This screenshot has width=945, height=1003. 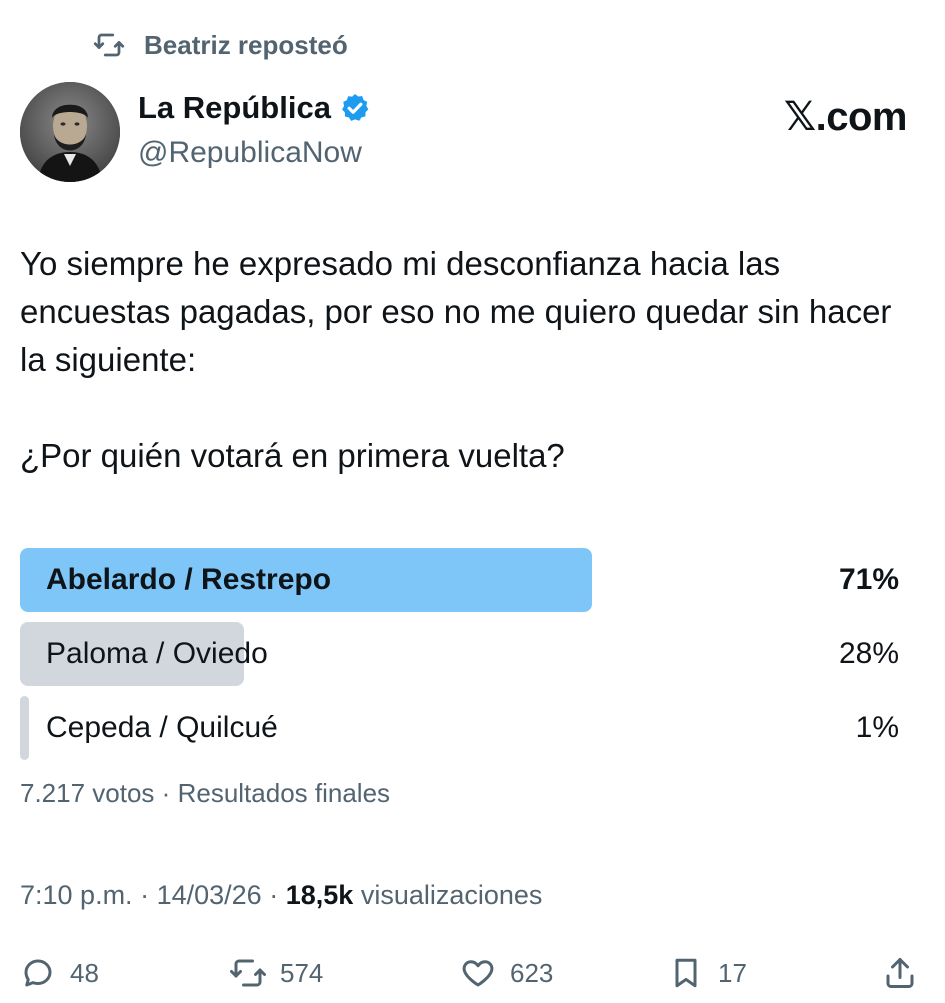 I want to click on tweet-date: 14/03/26, so click(x=209, y=895).